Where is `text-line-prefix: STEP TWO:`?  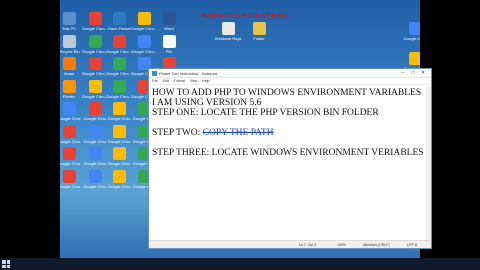
text-line-prefix: STEP TWO: is located at coordinates (177, 133).